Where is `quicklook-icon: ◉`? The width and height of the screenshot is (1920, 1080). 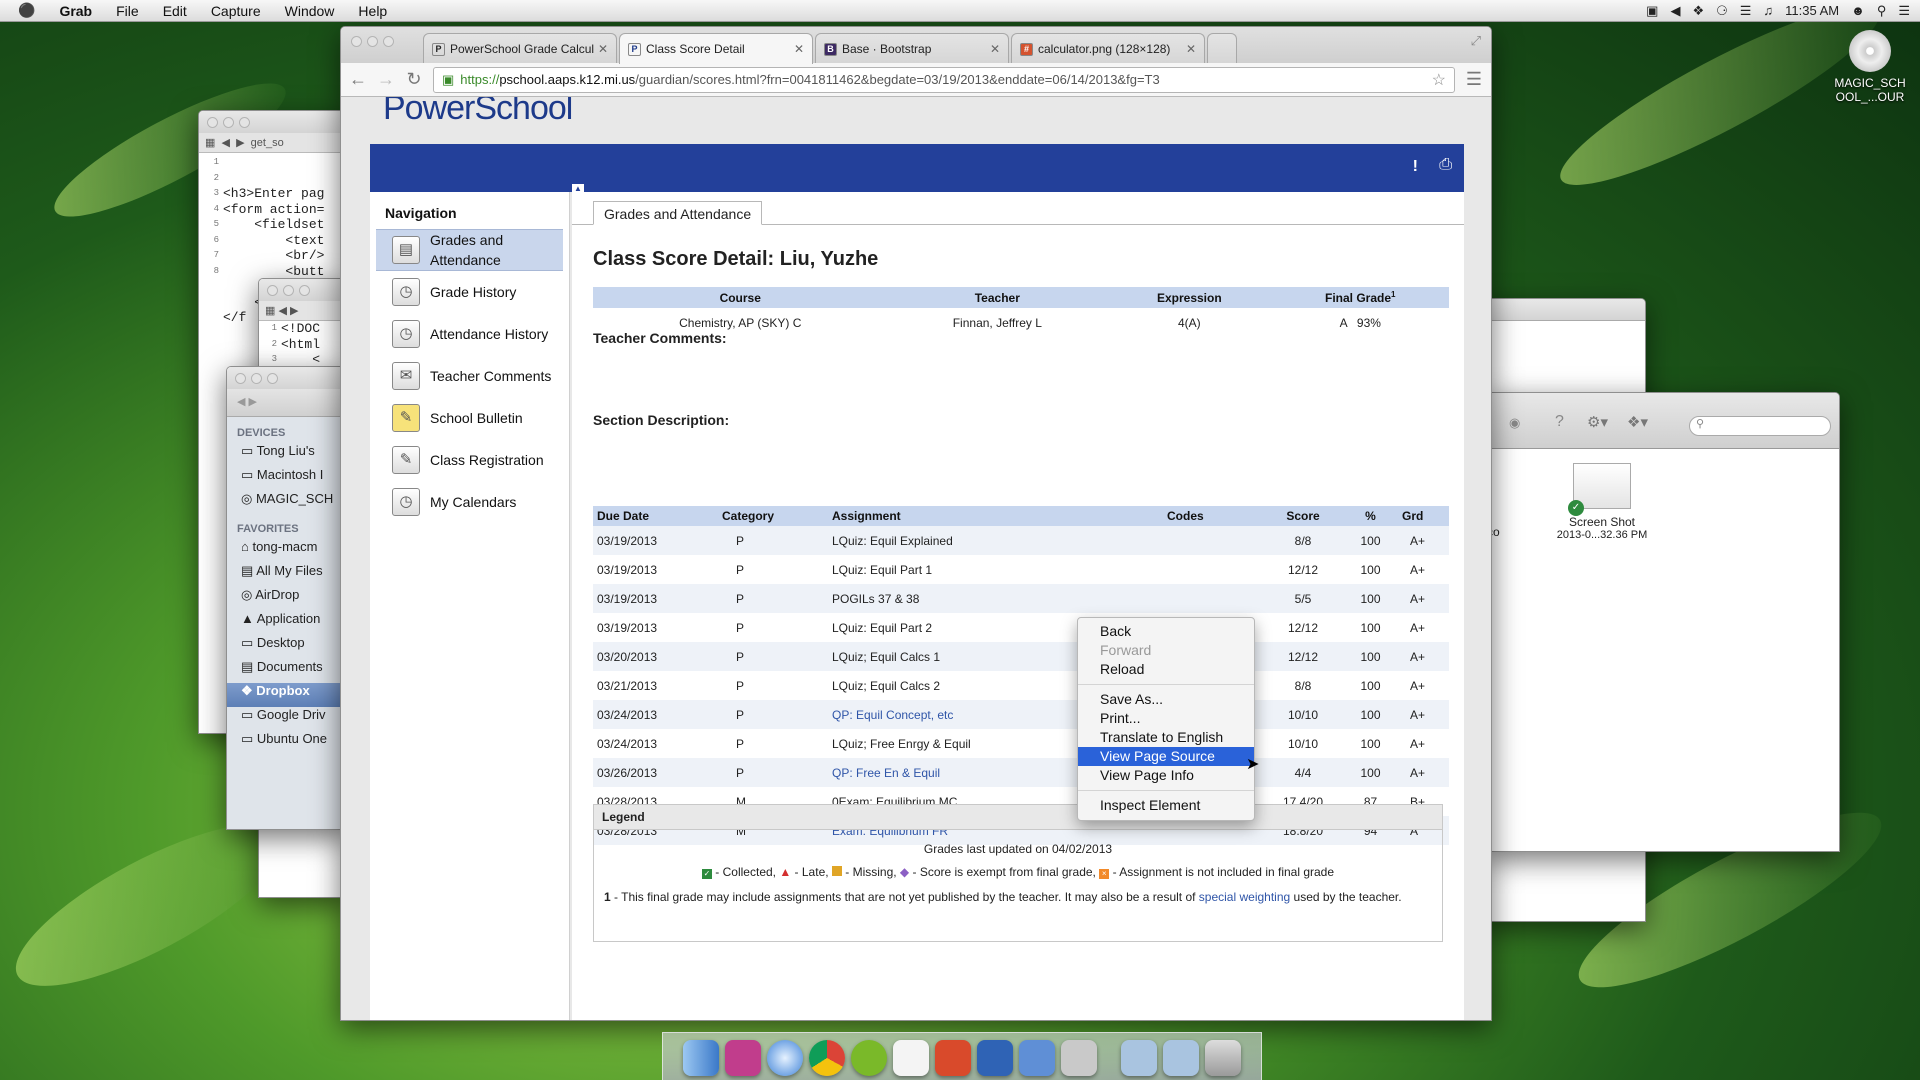
quicklook-icon: ◉ is located at coordinates (1514, 423).